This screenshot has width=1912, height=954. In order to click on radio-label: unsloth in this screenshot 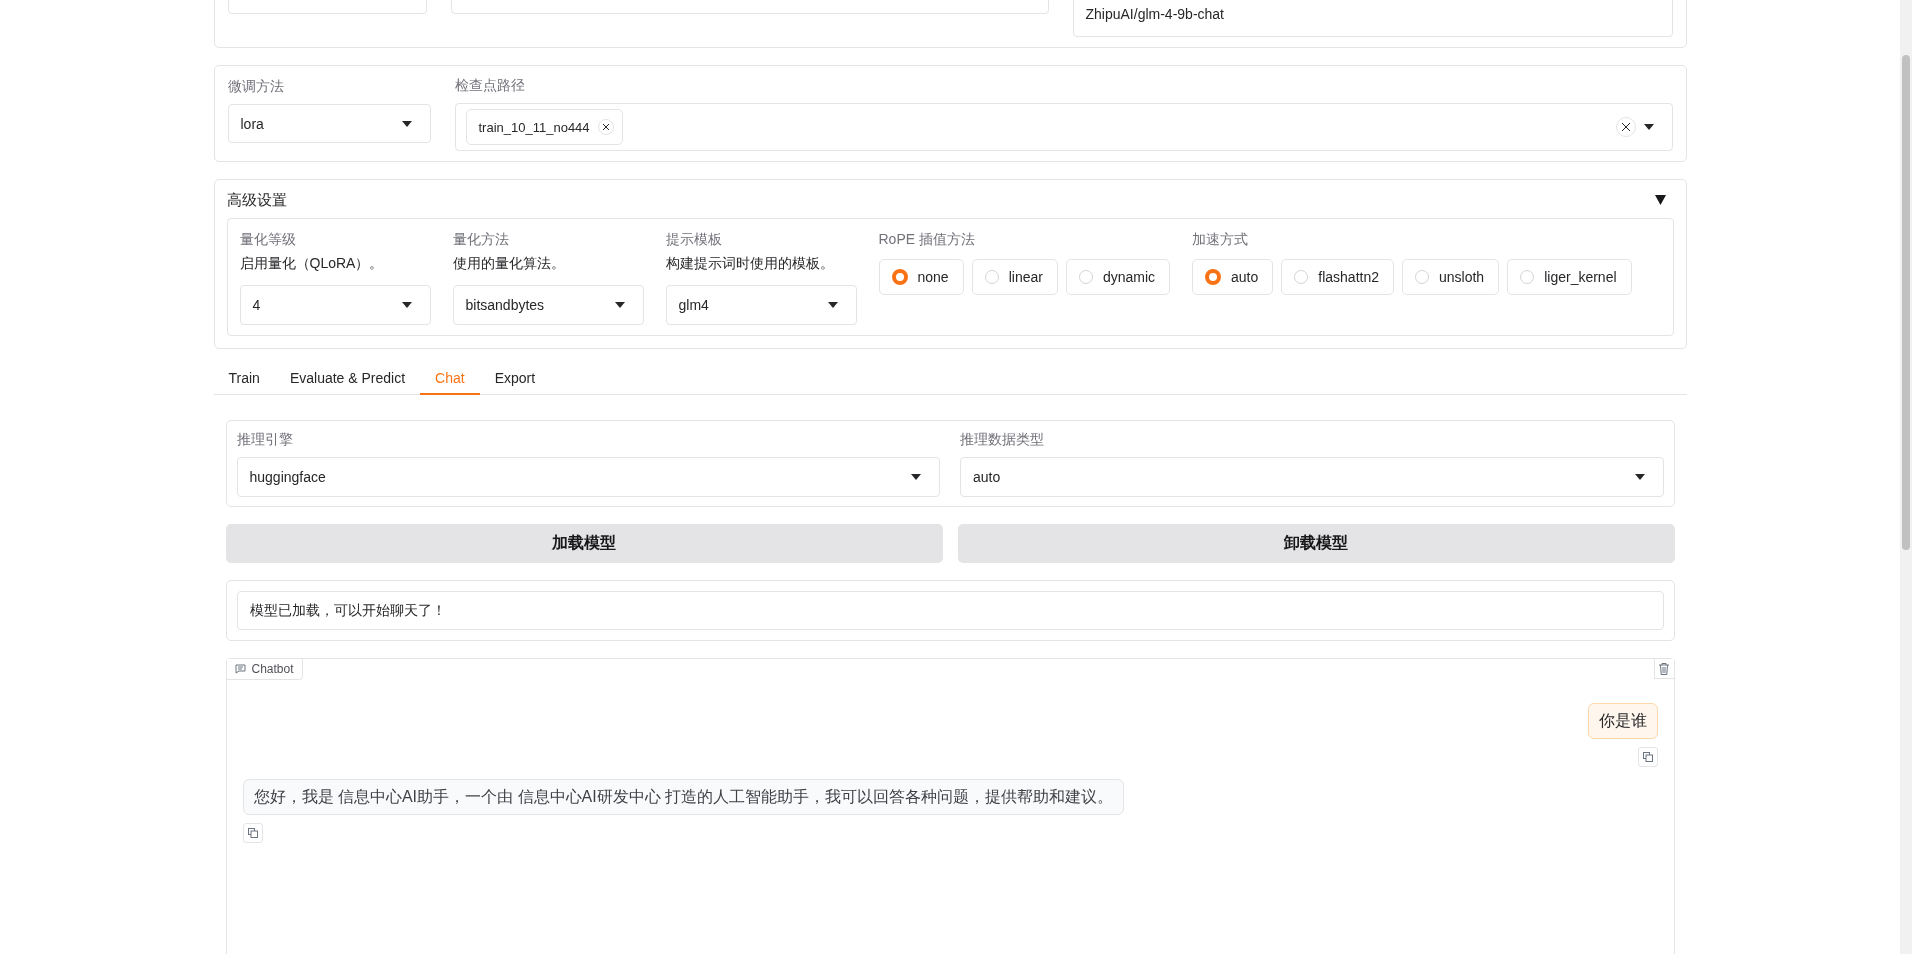, I will do `click(1462, 277)`.